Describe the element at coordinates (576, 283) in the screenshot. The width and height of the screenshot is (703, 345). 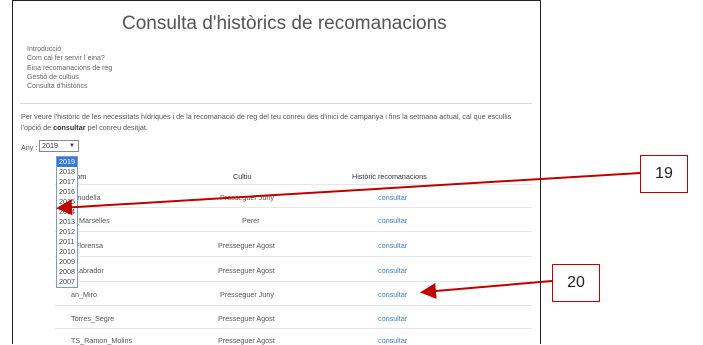
I see `callout-20: 20` at that location.